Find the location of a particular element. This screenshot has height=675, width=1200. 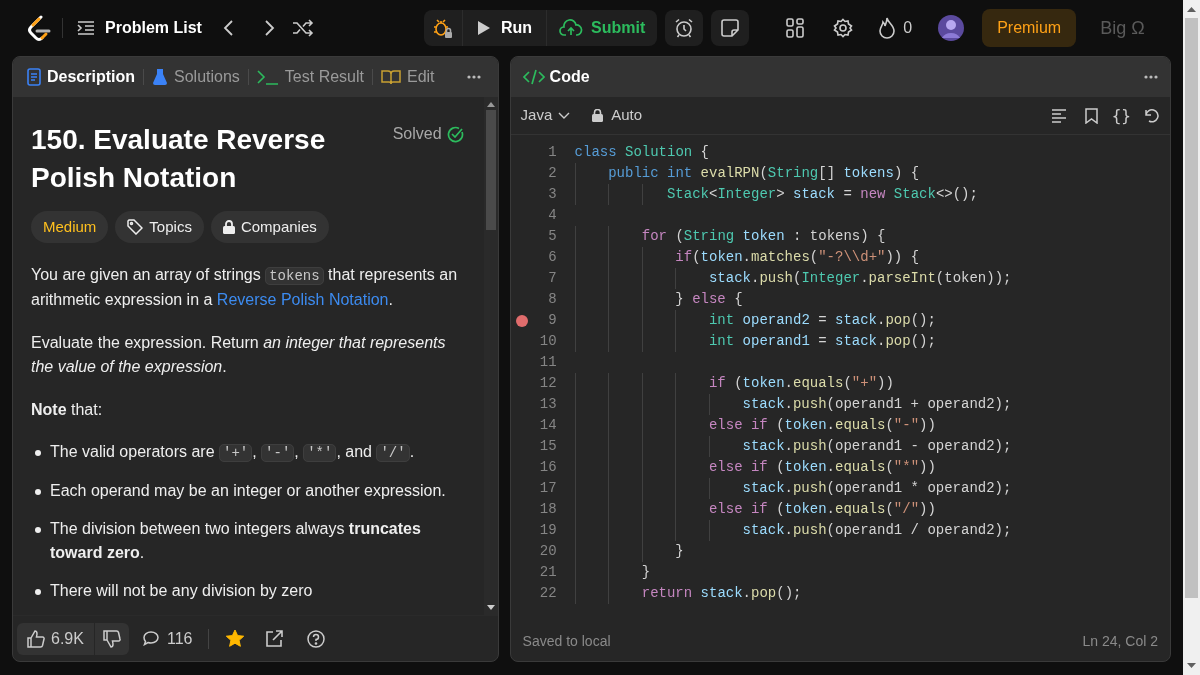

help-icon is located at coordinates (316, 638).